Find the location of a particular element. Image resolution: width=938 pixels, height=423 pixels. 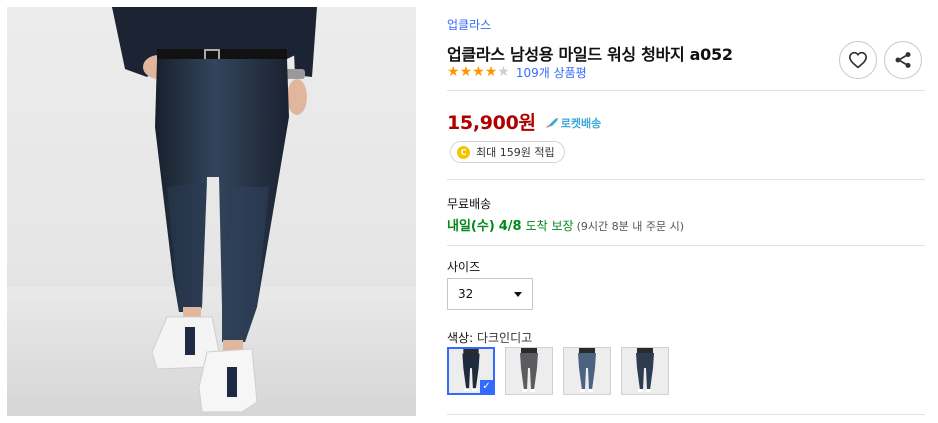

rating: ★ ★ ★ ★ ★ 109개 상품평 is located at coordinates (517, 72).